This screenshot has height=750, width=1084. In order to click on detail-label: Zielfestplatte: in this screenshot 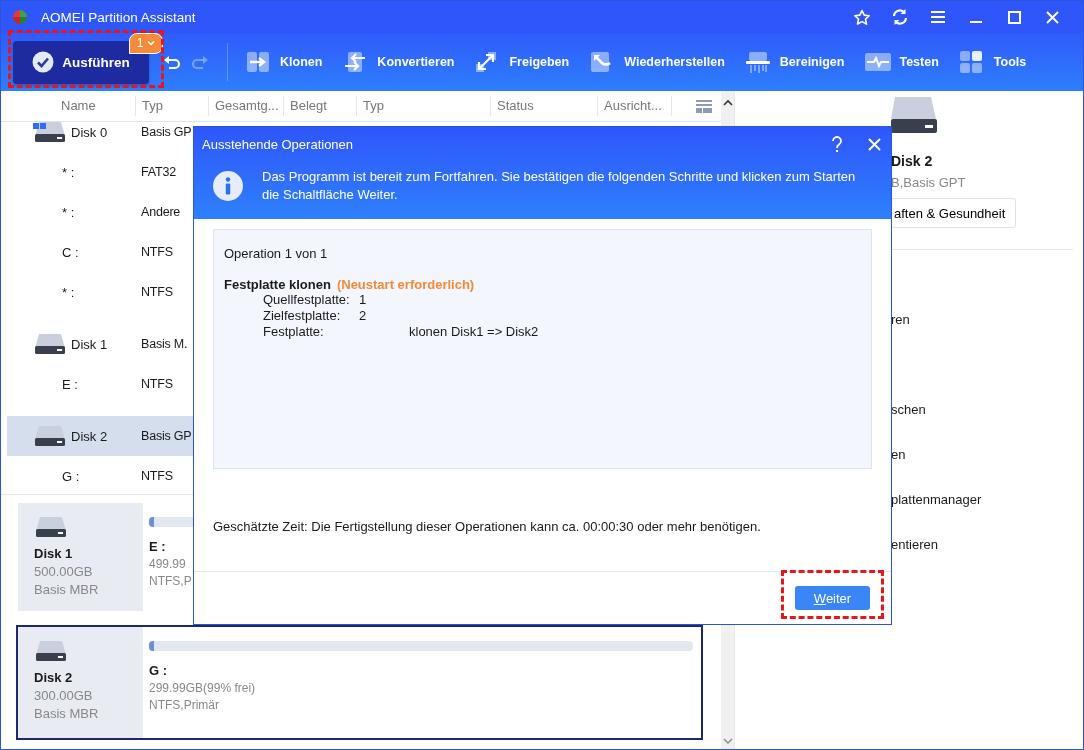, I will do `click(302, 315)`.